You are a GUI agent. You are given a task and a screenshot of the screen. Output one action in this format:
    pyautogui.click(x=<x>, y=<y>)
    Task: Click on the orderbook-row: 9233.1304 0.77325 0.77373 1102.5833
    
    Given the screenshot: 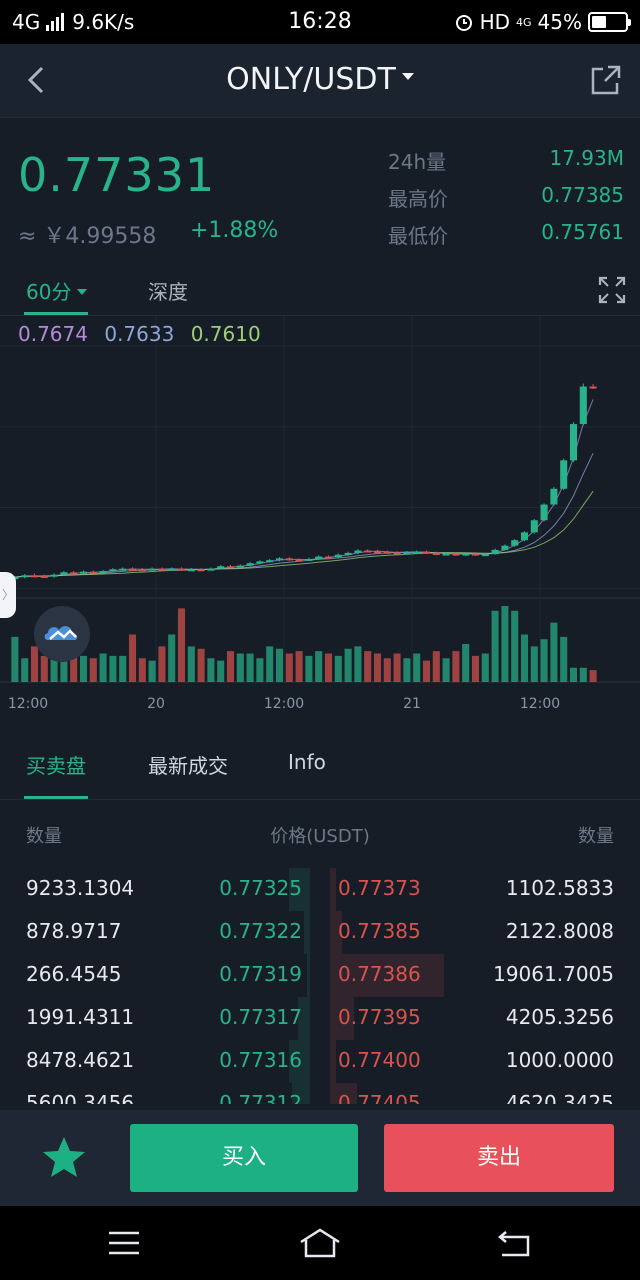 What is the action you would take?
    pyautogui.click(x=320, y=889)
    